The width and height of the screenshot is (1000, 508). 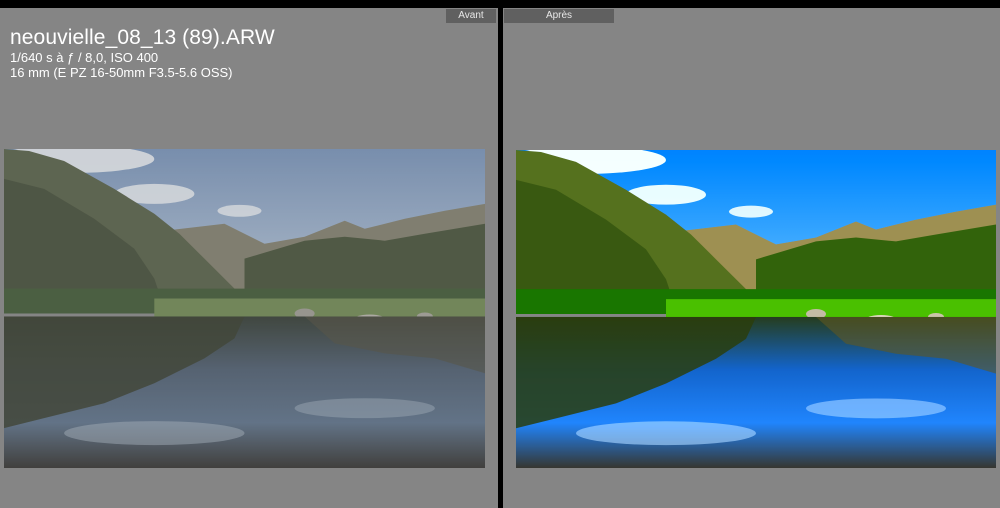 What do you see at coordinates (471, 16) in the screenshot?
I see `before-label-tab: Avant` at bounding box center [471, 16].